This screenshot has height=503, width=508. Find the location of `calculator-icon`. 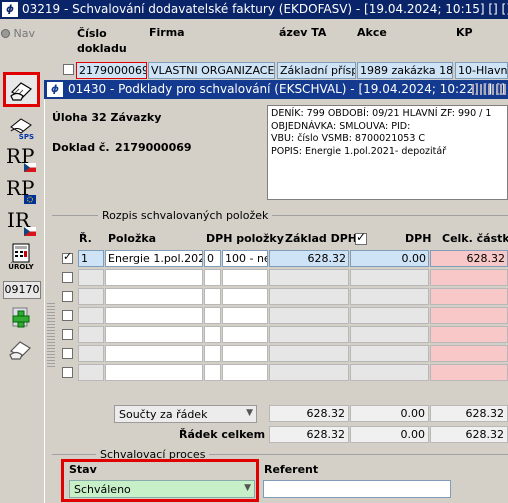

calculator-icon is located at coordinates (21, 253).